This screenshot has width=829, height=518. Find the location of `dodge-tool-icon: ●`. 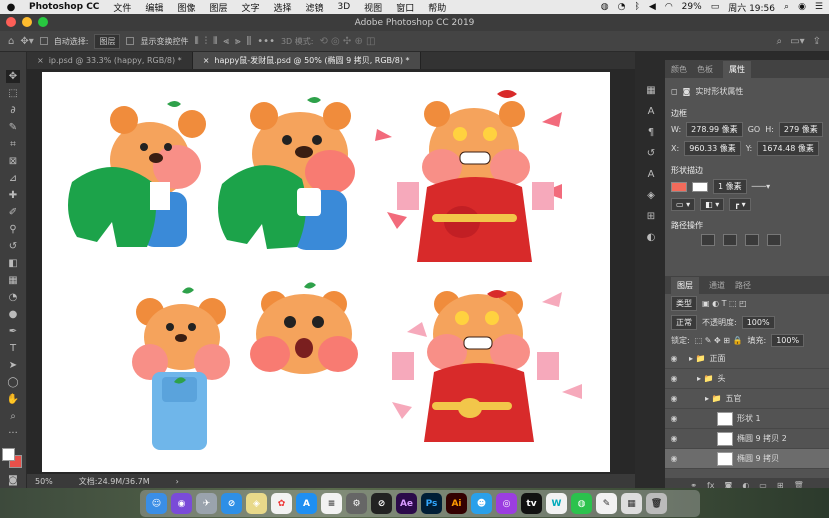

dodge-tool-icon: ● is located at coordinates (13, 314).